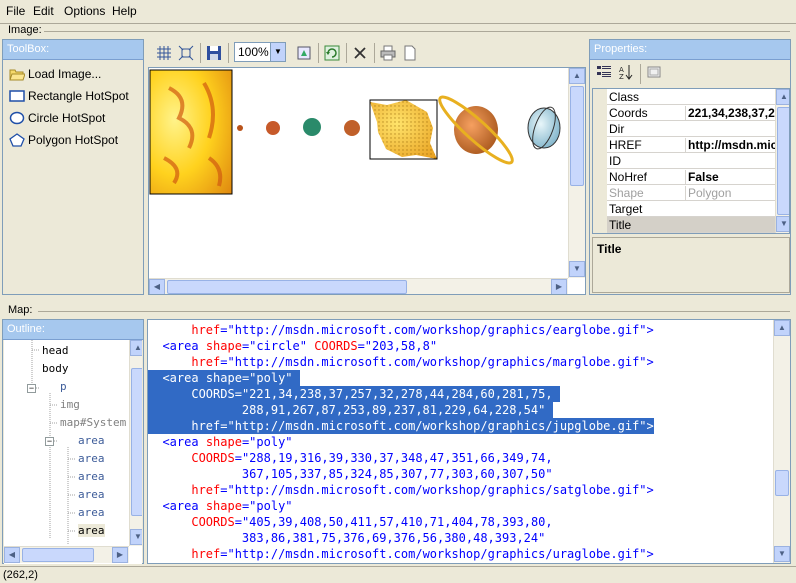 Image resolution: width=796 pixels, height=583 pixels. I want to click on outline-horizontal-scrollbar: ◀ ▶, so click(66, 554).